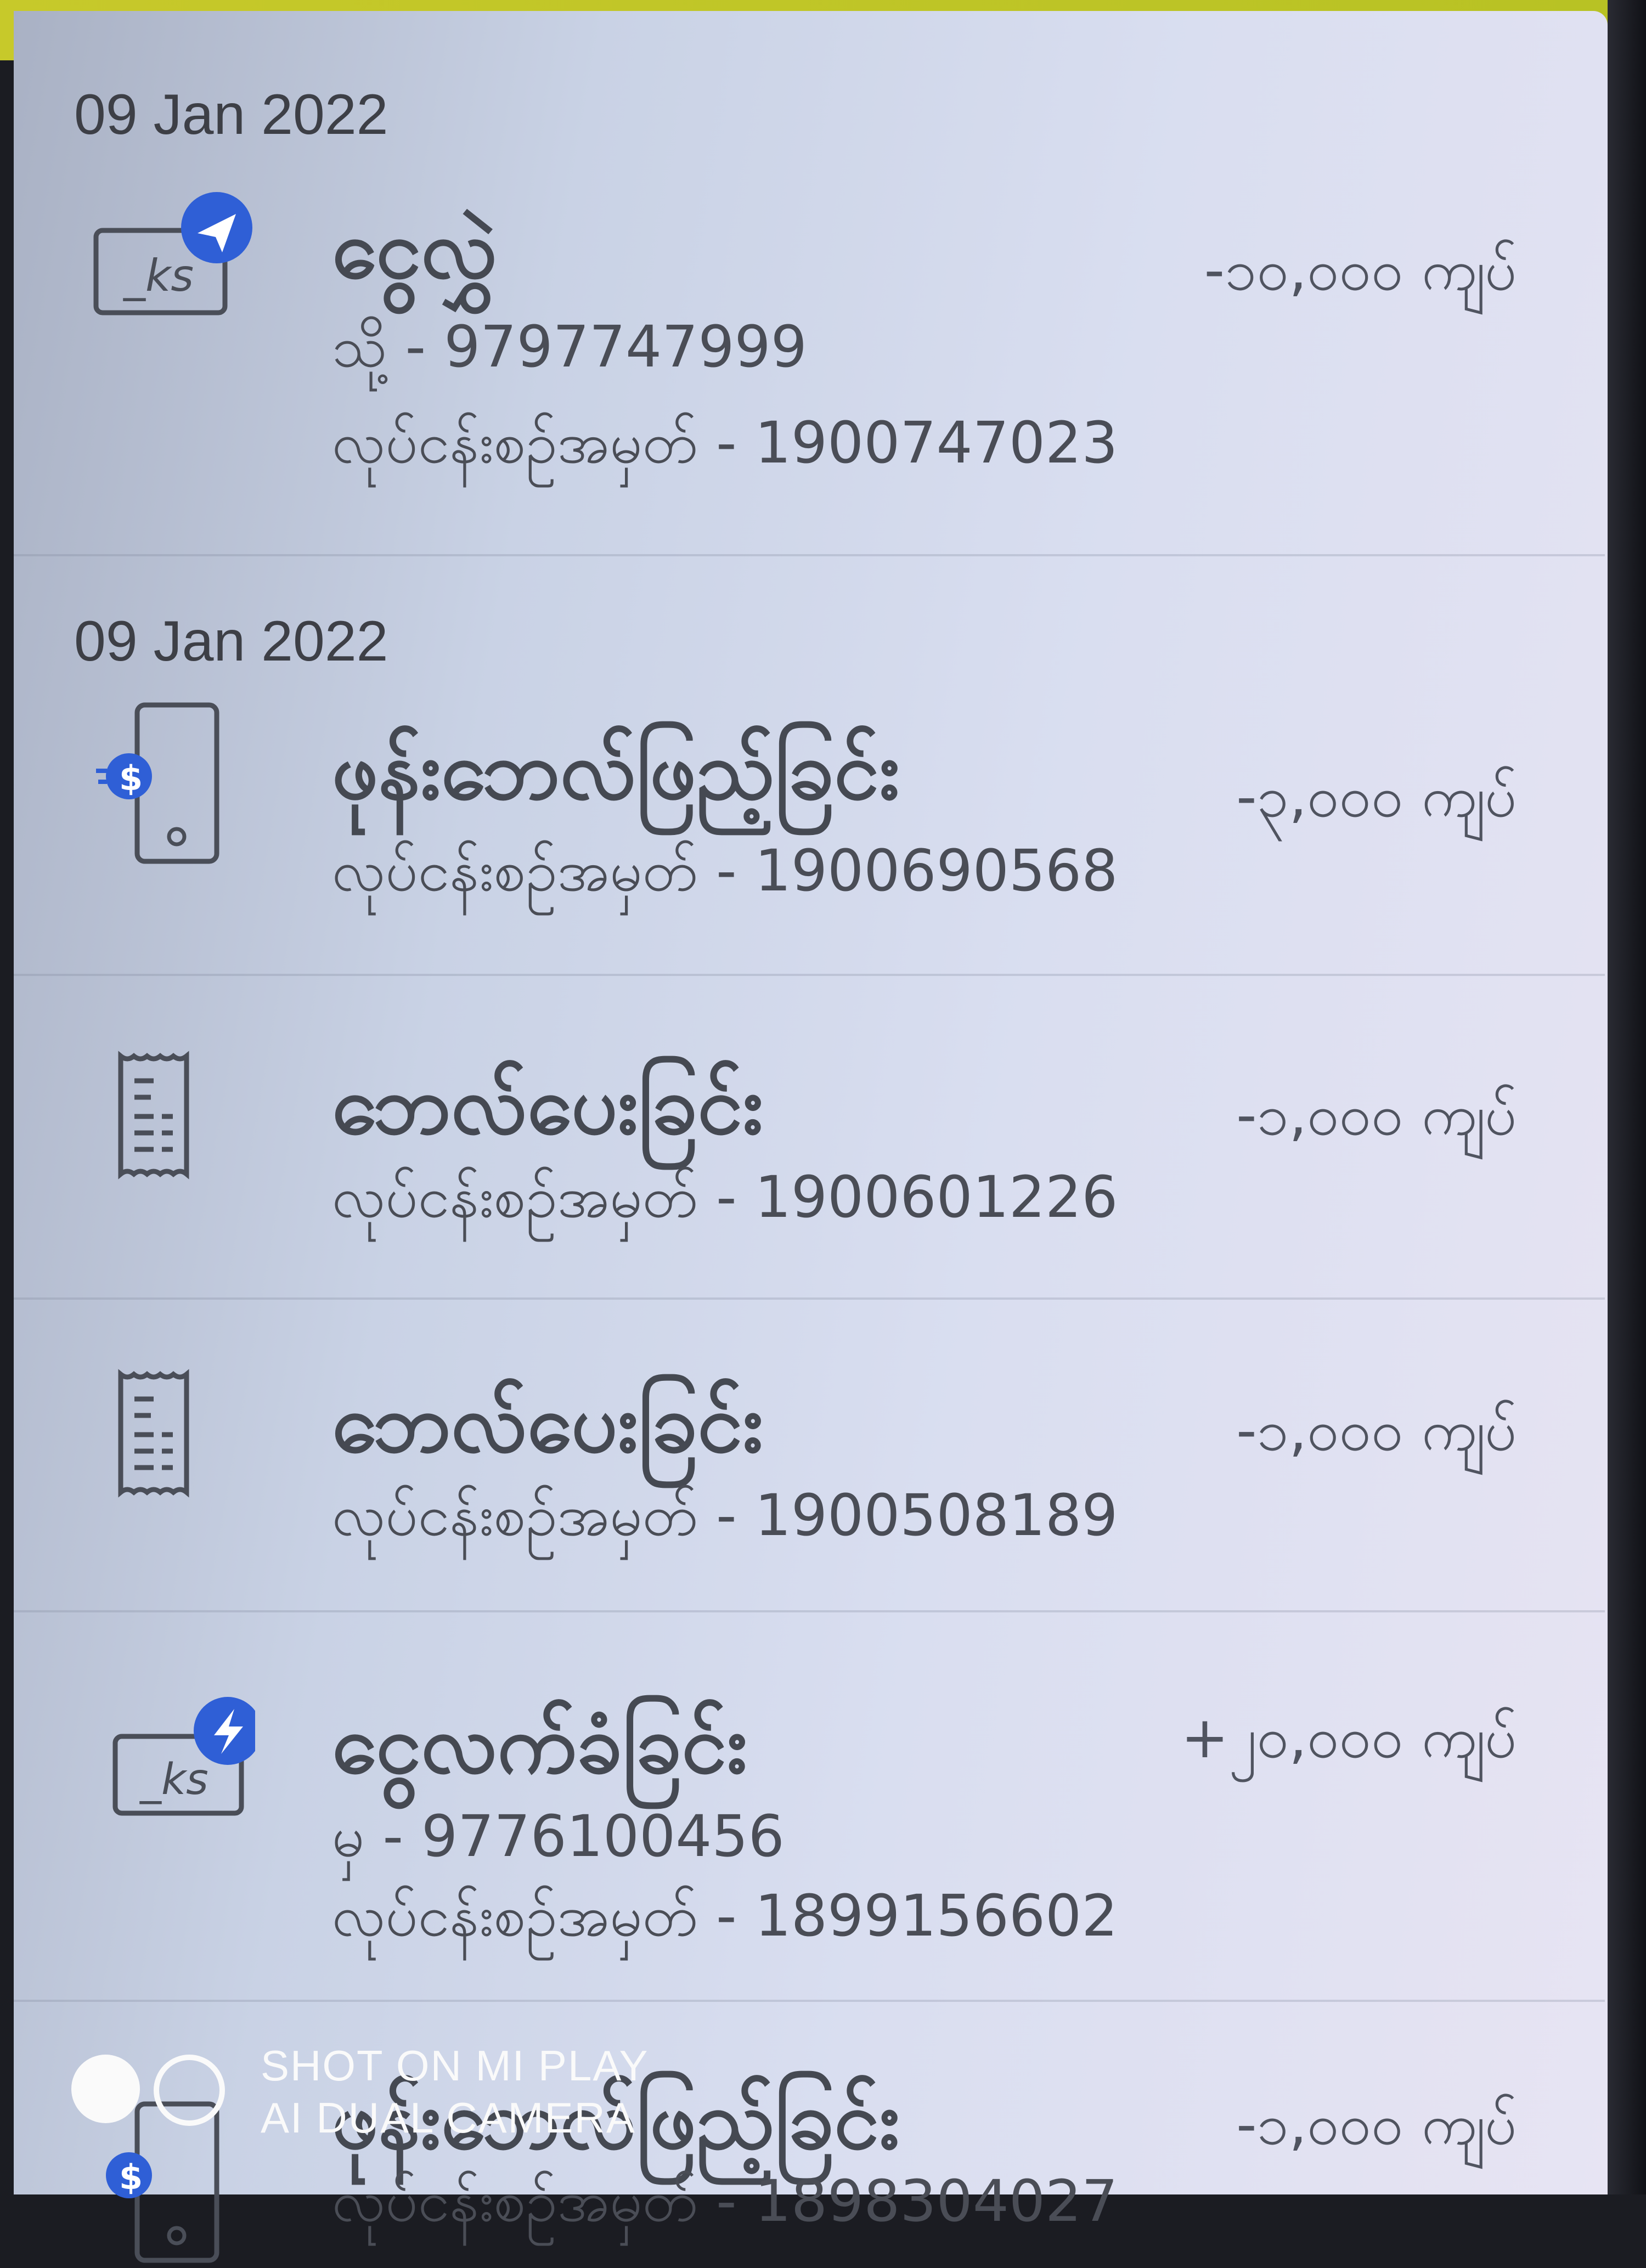  Describe the element at coordinates (373, 2093) in the screenshot. I see `camera-watermark: SHOT ON MI PLAY AI DUAL CAMERA` at that location.